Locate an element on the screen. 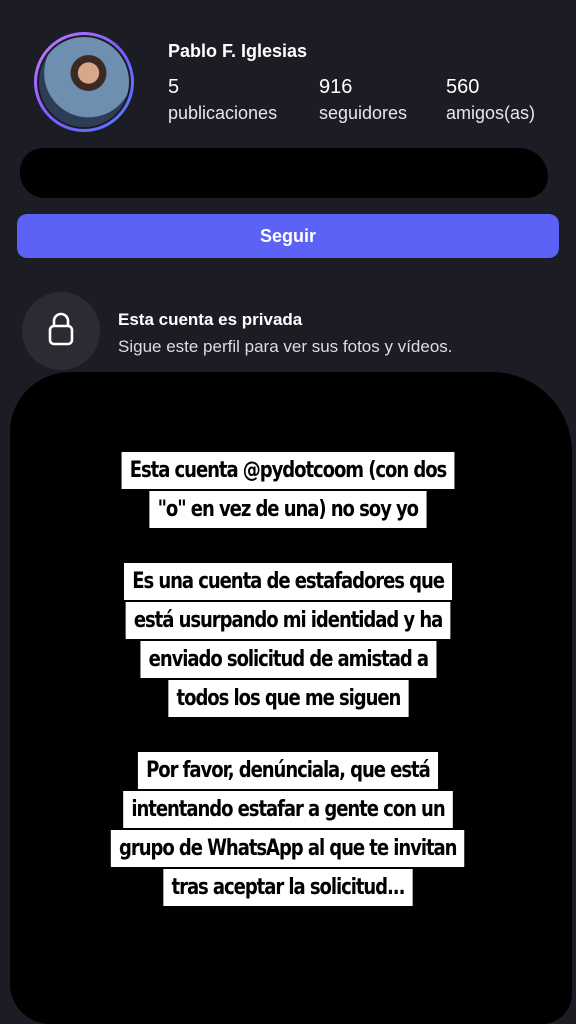 Image resolution: width=576 pixels, height=1024 pixels. story-line: "o" en vez de una) no soy yo is located at coordinates (288, 509).